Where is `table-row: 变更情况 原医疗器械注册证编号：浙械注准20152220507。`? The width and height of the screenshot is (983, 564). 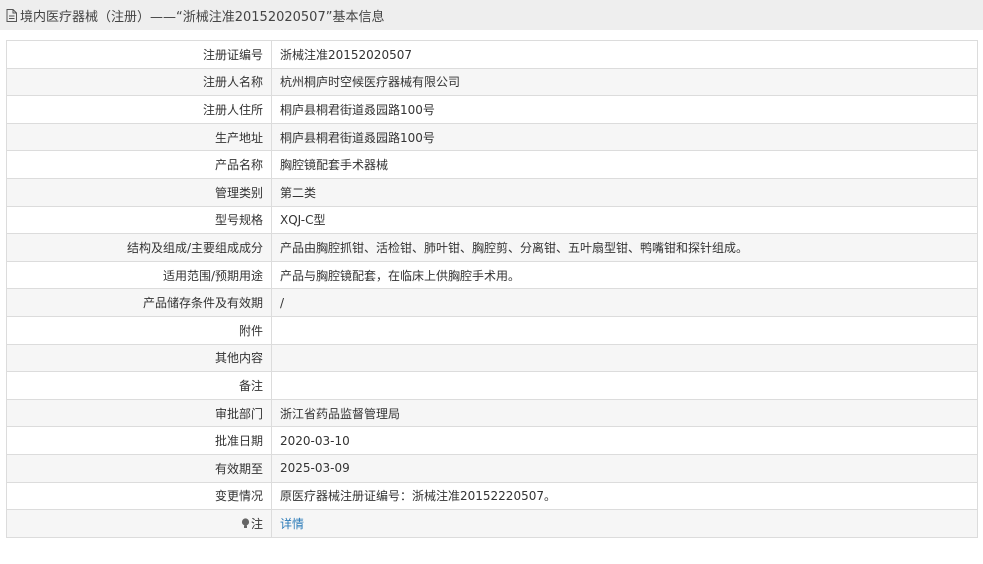 table-row: 变更情况 原医疗器械注册证编号：浙械注准20152220507。 is located at coordinates (492, 496).